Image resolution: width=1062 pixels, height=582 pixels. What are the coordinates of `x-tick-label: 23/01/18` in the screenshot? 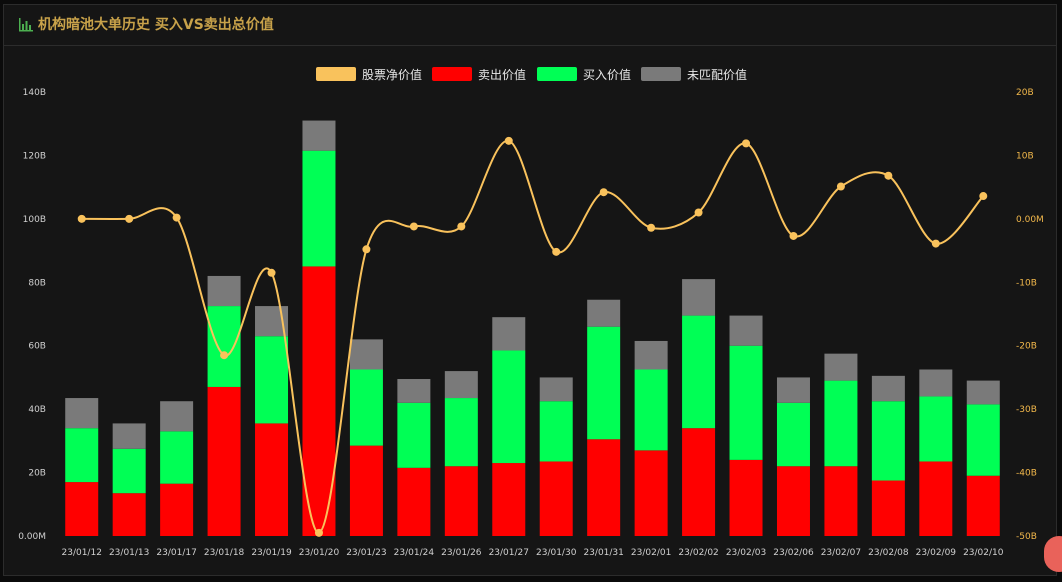 It's located at (224, 553).